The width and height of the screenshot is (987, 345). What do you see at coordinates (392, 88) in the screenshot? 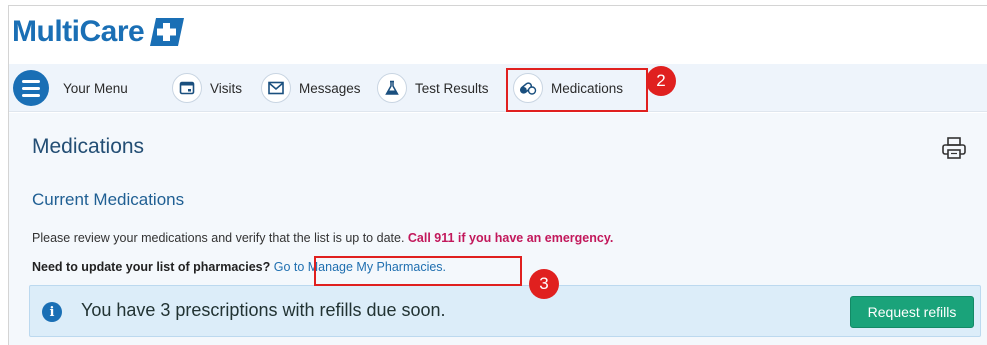
I see `flask-icon` at bounding box center [392, 88].